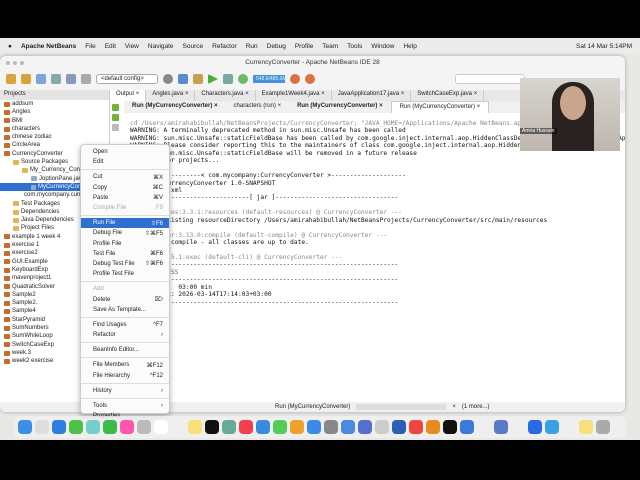 This screenshot has height=480, width=640. What do you see at coordinates (125, 244) in the screenshot?
I see `menu-item-profile-file: Profile File` at bounding box center [125, 244].